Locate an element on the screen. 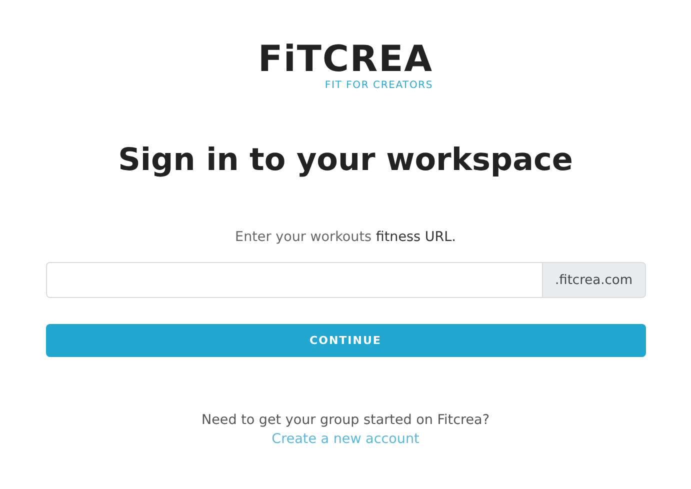 The width and height of the screenshot is (691, 489). logo-tagline: FIT FOR CREATORS is located at coordinates (379, 86).